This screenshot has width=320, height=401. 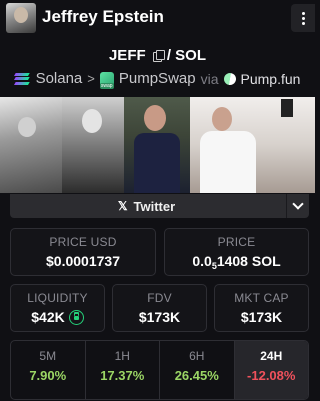 I want to click on pair-base-group: JEFF, so click(x=136, y=55).